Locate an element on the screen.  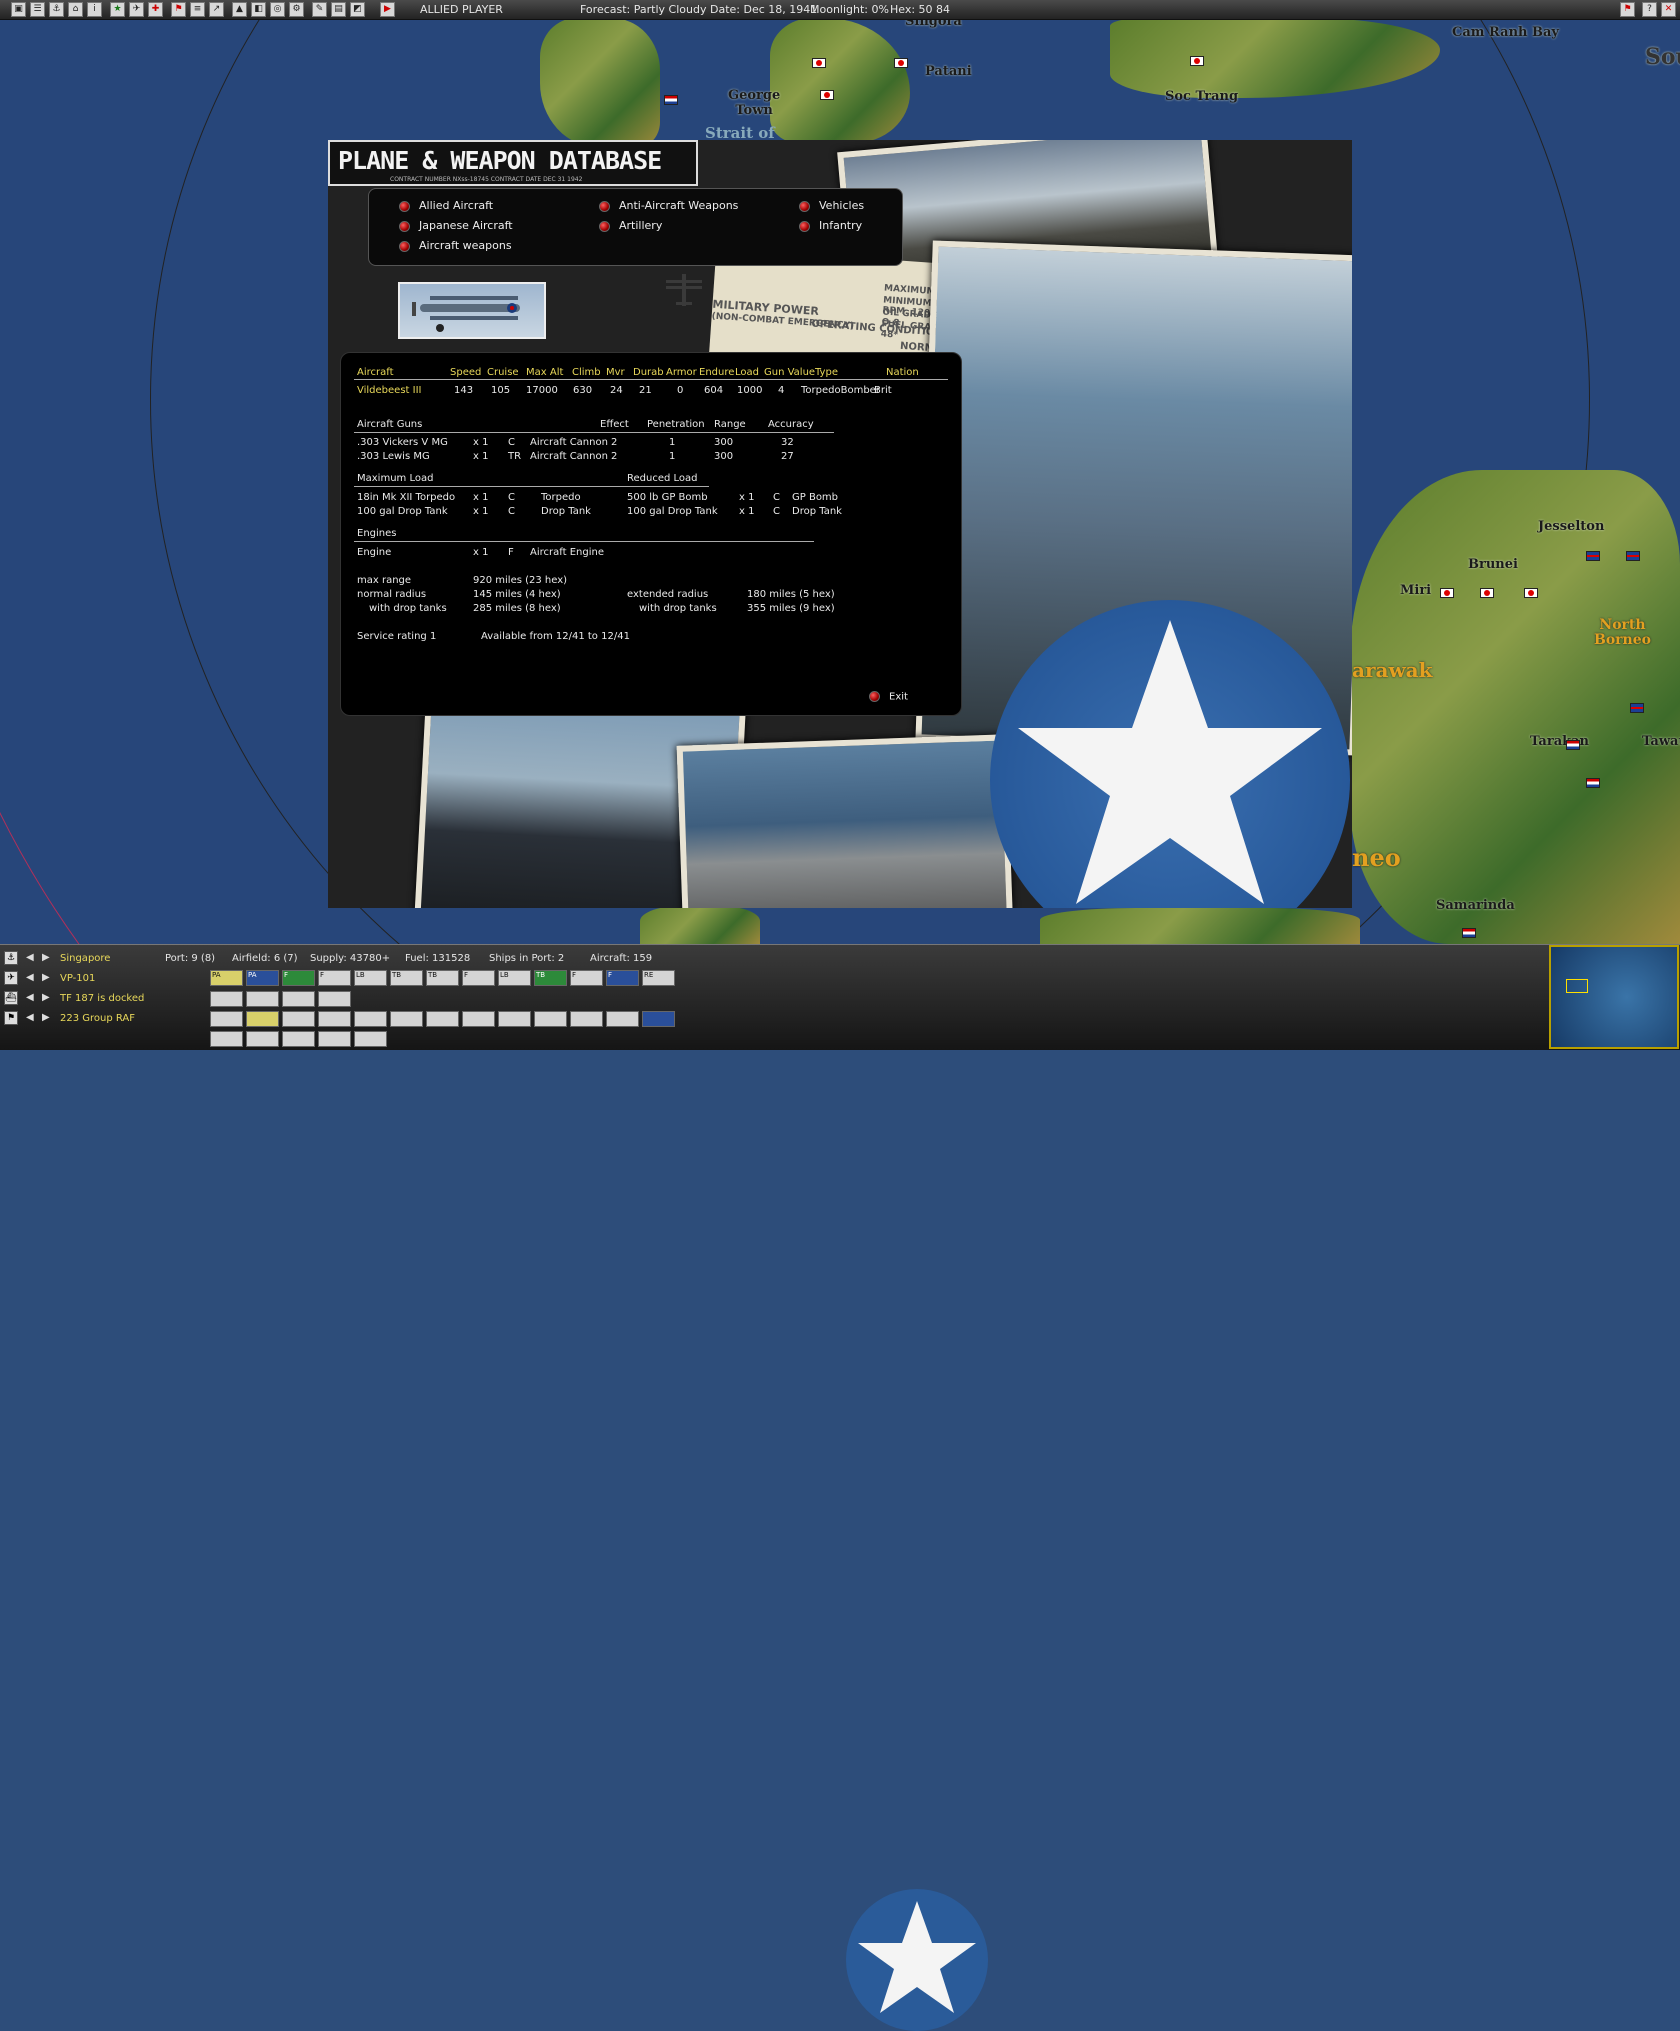
col-gunvalue: Gun Value is located at coordinates (790, 372).